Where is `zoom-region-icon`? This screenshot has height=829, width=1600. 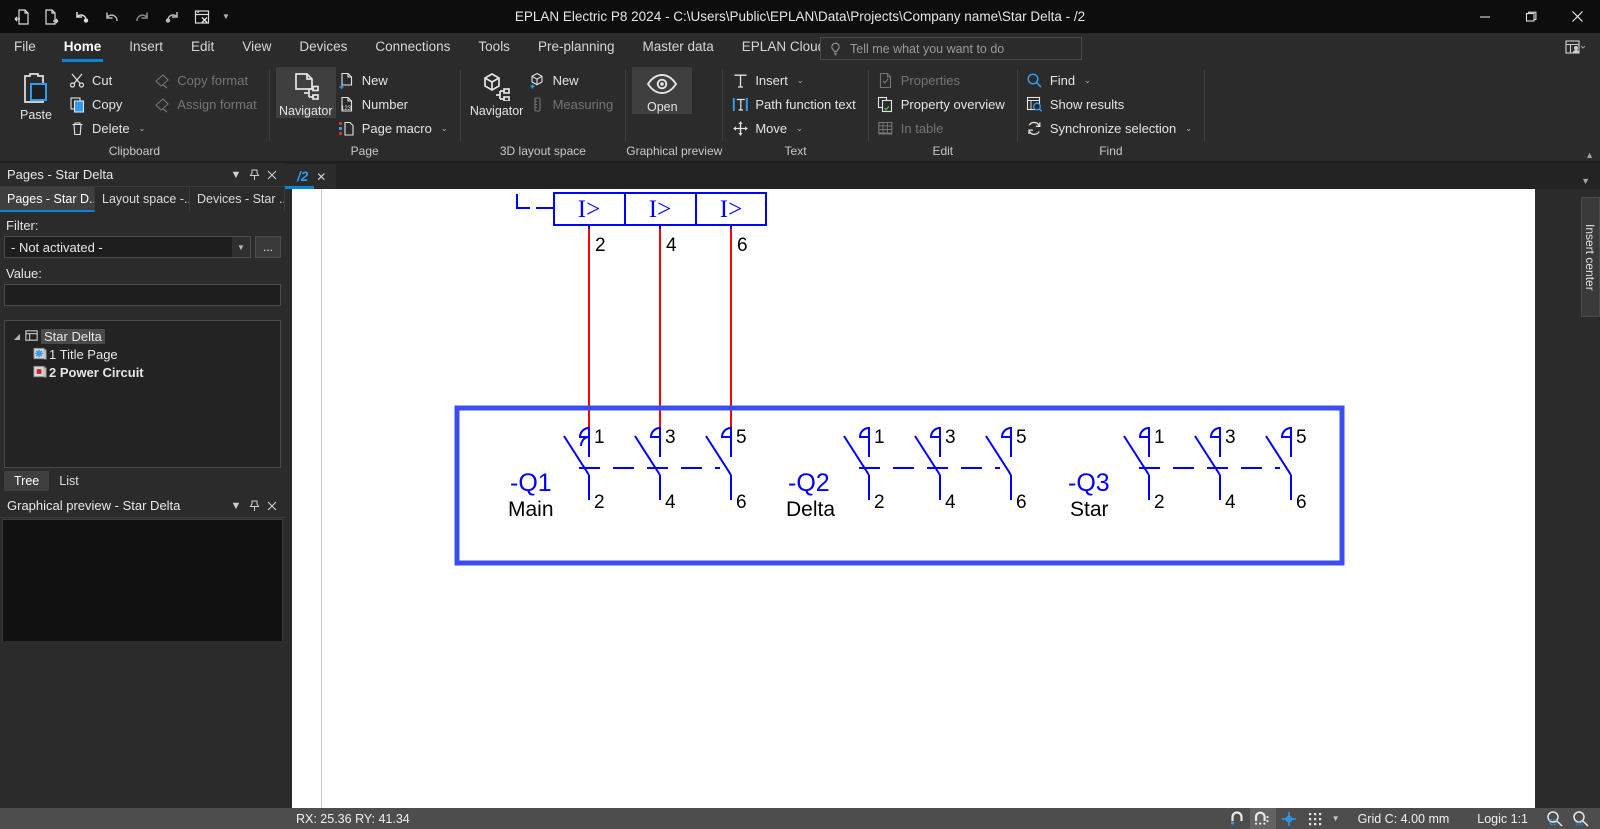 zoom-region-icon is located at coordinates (1555, 818).